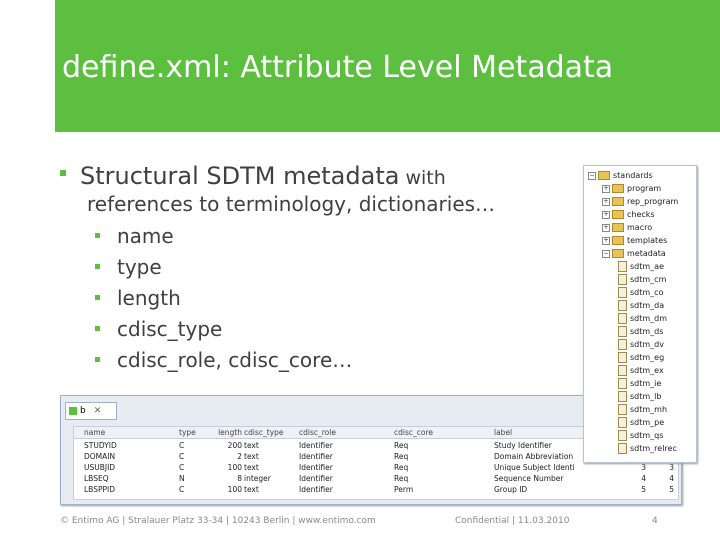 The height and width of the screenshot is (540, 720). I want to click on tree-item: sdtm_qs, so click(640, 436).